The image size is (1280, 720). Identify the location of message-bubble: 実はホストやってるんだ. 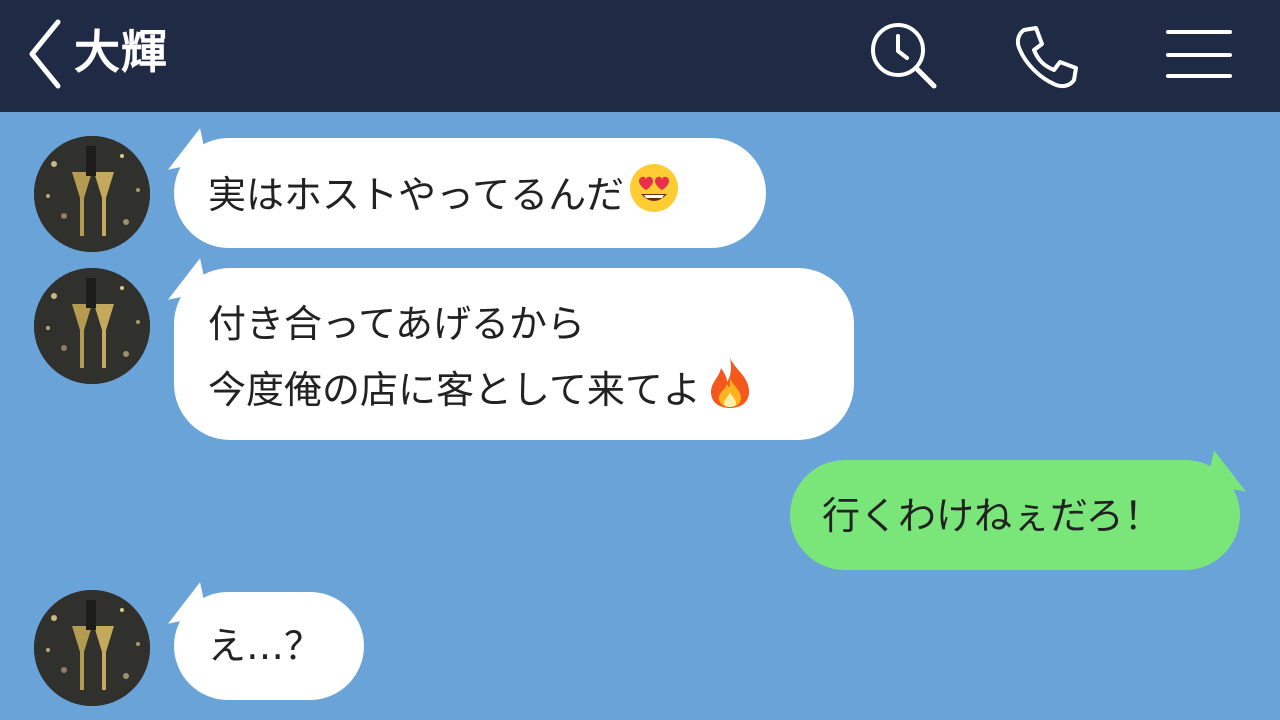
(470, 193).